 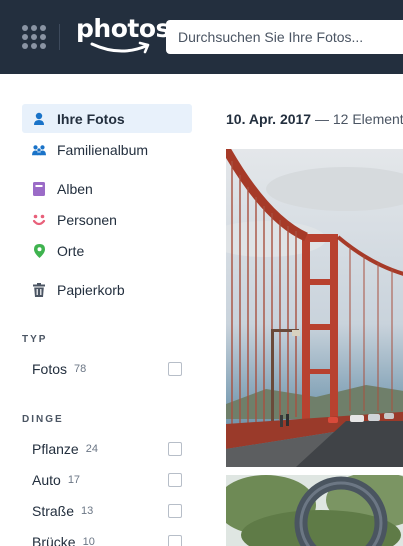 I want to click on sidebar-item-papierkorb: Papierkorb, so click(x=107, y=289).